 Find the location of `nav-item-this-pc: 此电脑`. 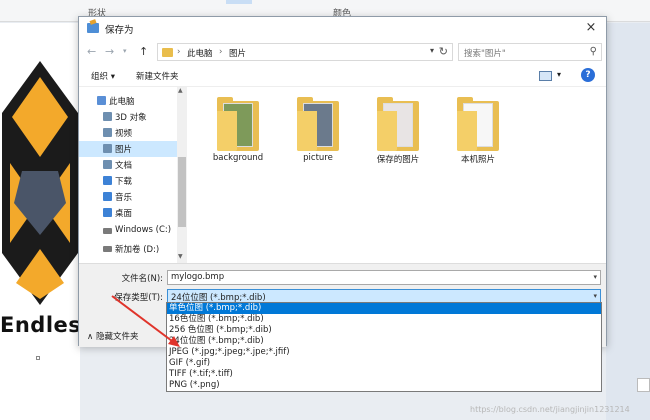

nav-item-this-pc: 此电脑 is located at coordinates (128, 101).